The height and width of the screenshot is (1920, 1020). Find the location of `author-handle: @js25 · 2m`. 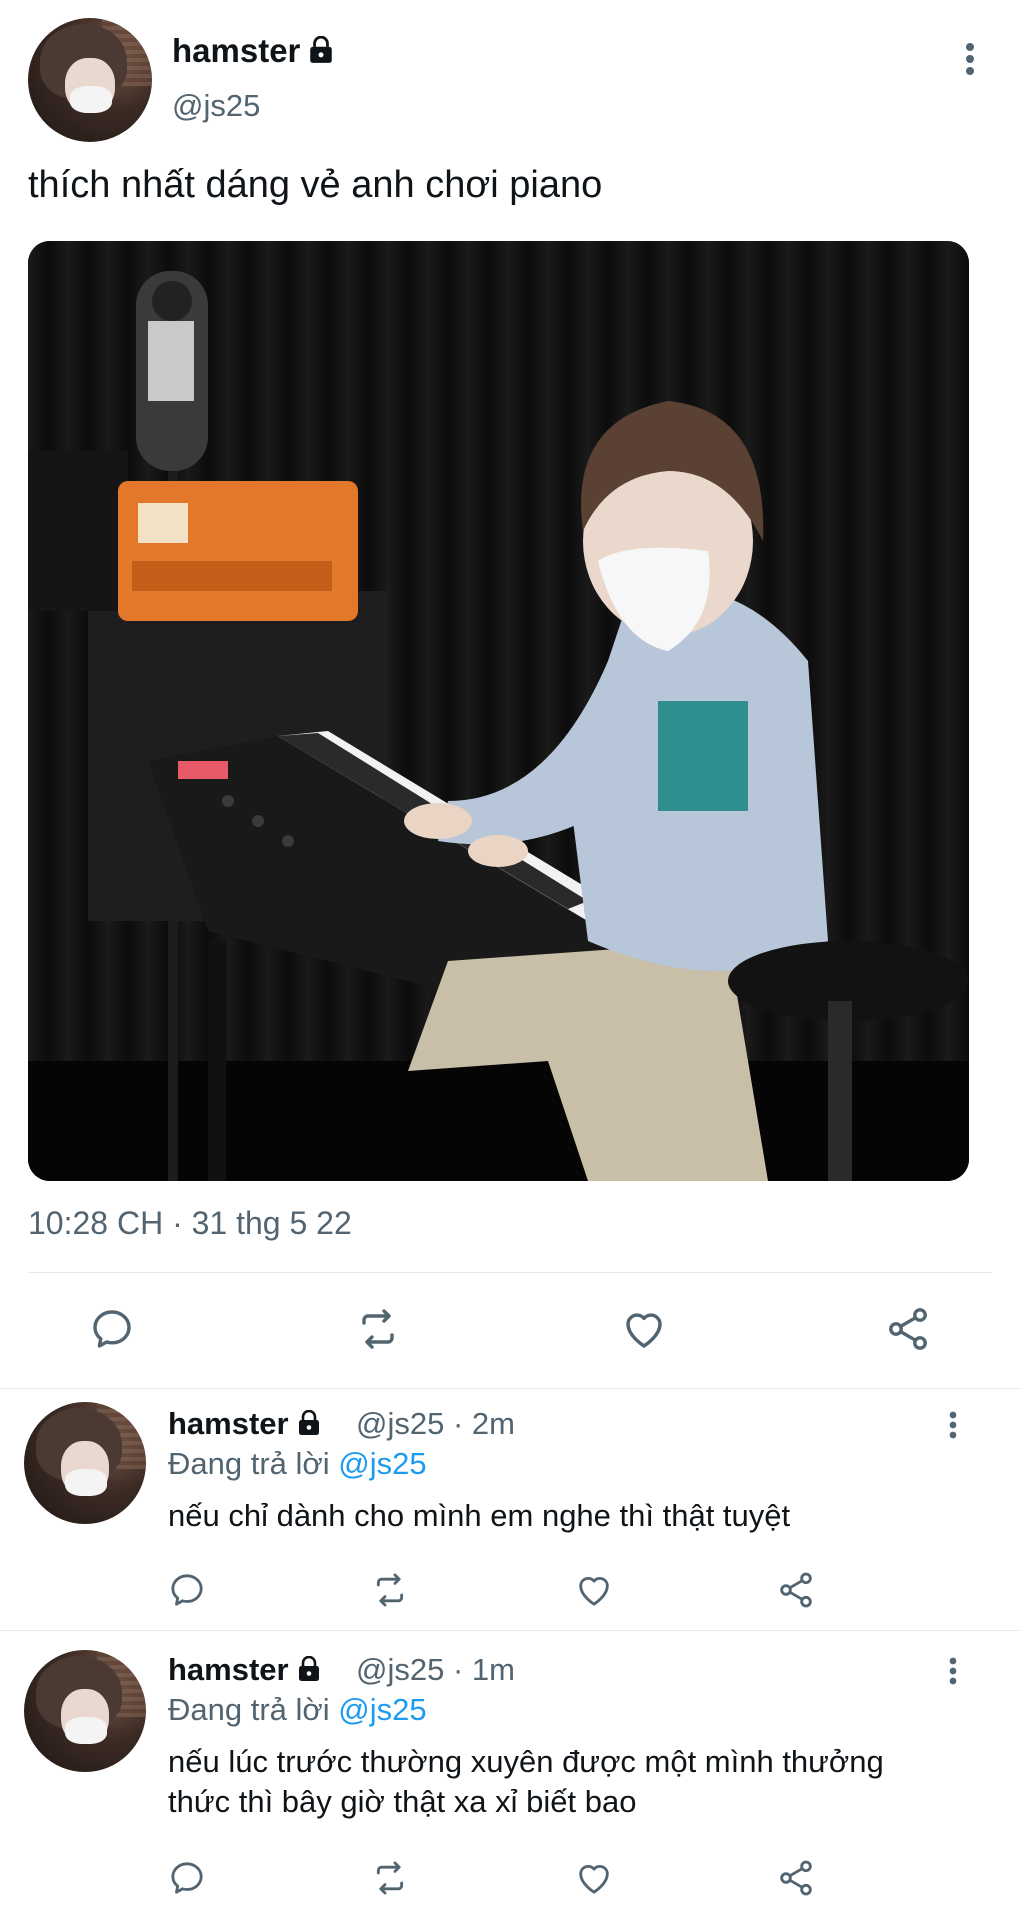

author-handle: @js25 · 2m is located at coordinates (435, 1424).